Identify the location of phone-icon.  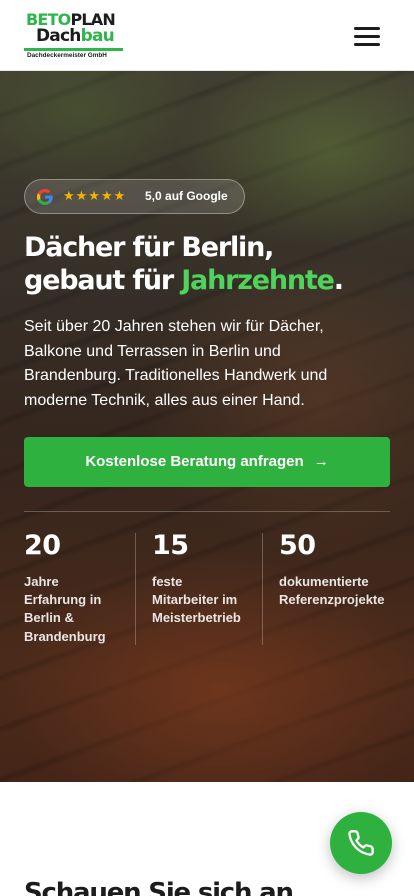
(361, 843).